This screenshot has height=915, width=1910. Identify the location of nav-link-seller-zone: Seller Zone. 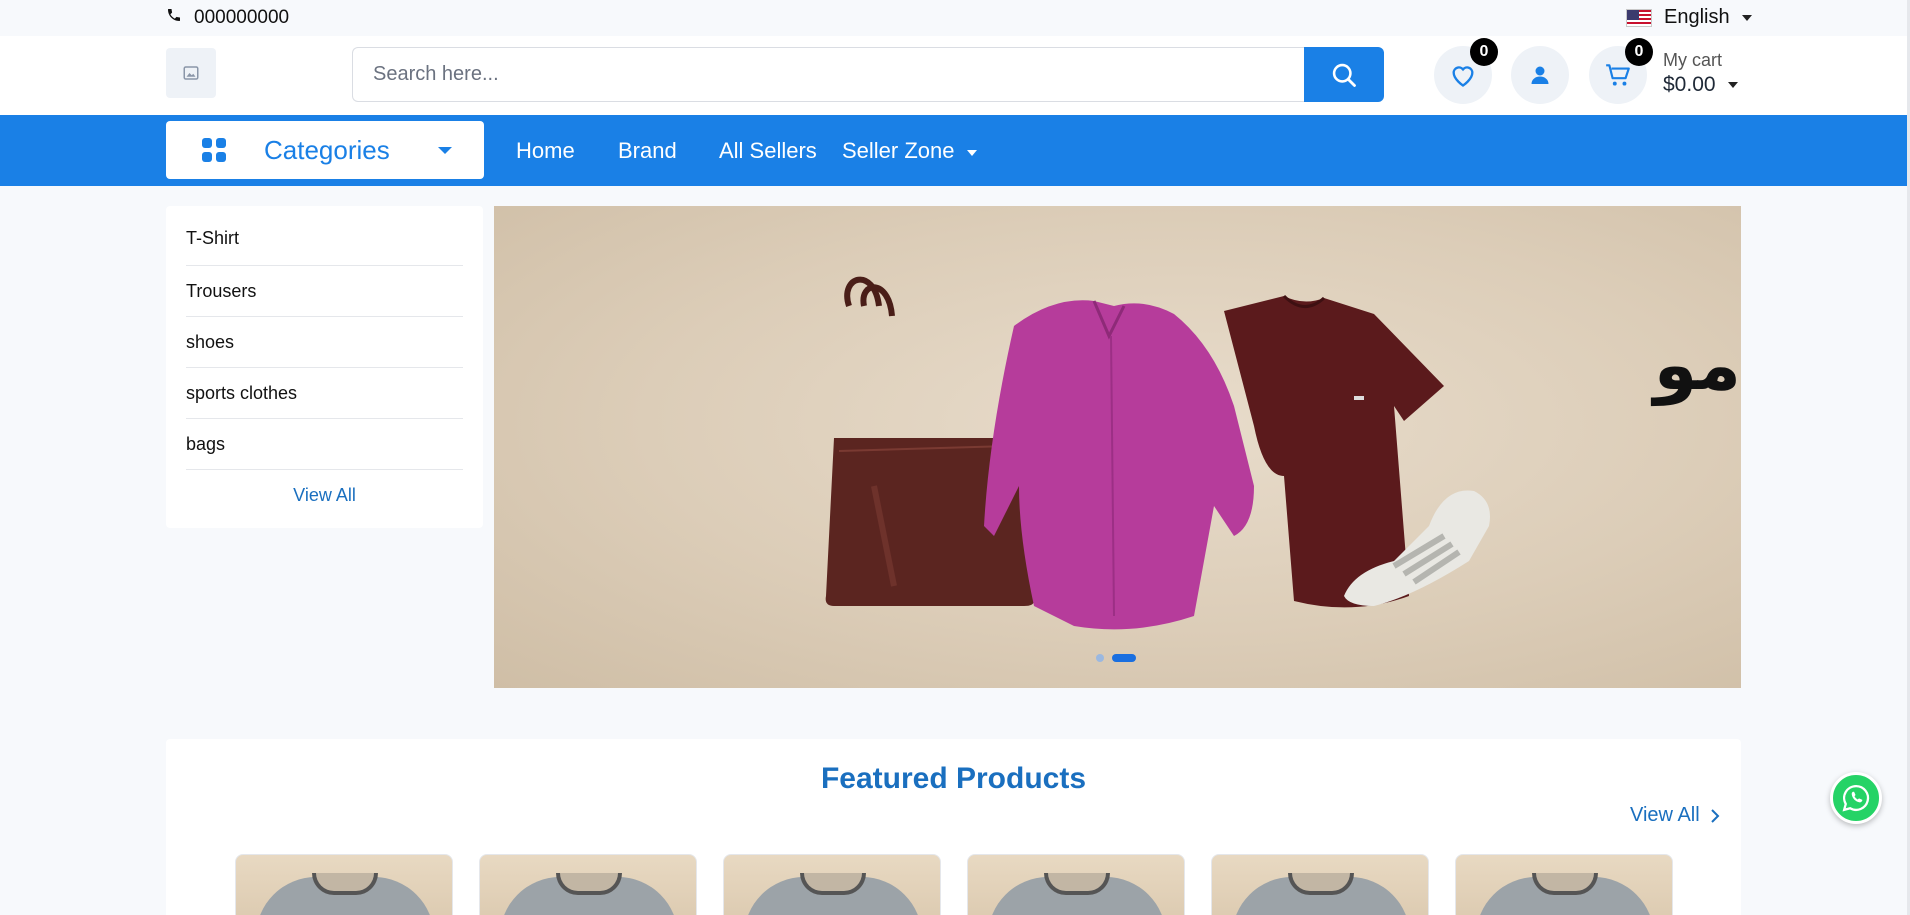
(898, 151).